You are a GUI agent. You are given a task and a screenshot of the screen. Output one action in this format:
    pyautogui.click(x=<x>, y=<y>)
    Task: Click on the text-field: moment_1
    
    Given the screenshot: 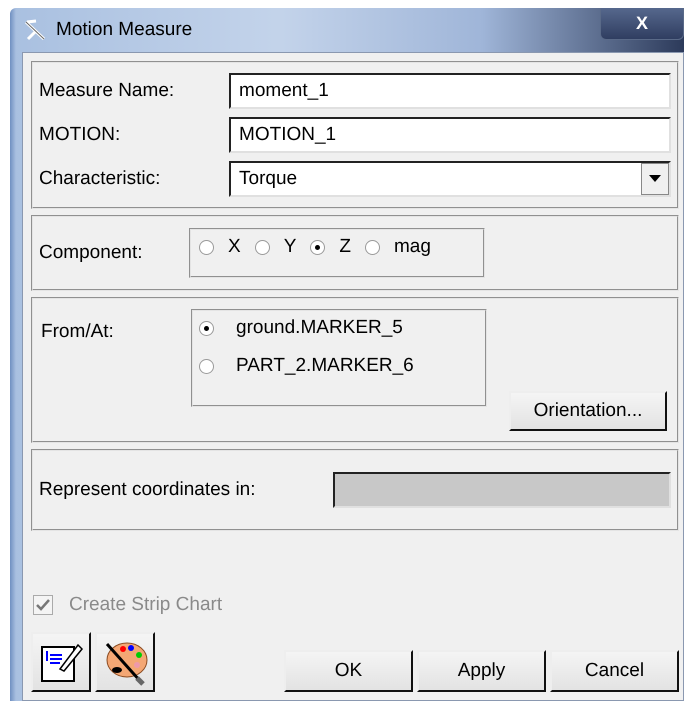 What is the action you would take?
    pyautogui.click(x=450, y=91)
    